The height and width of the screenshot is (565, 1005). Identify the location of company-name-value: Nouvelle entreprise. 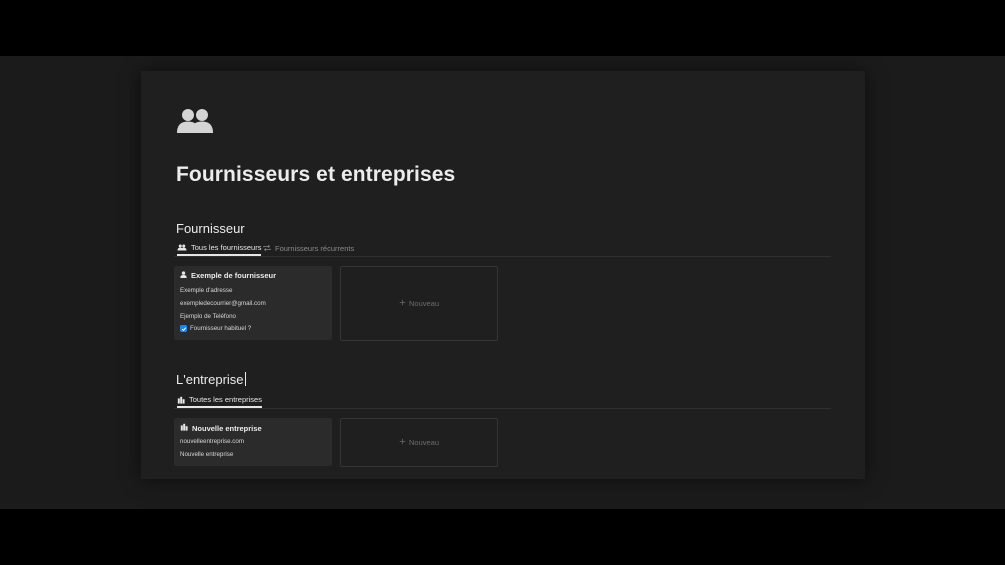
(207, 454).